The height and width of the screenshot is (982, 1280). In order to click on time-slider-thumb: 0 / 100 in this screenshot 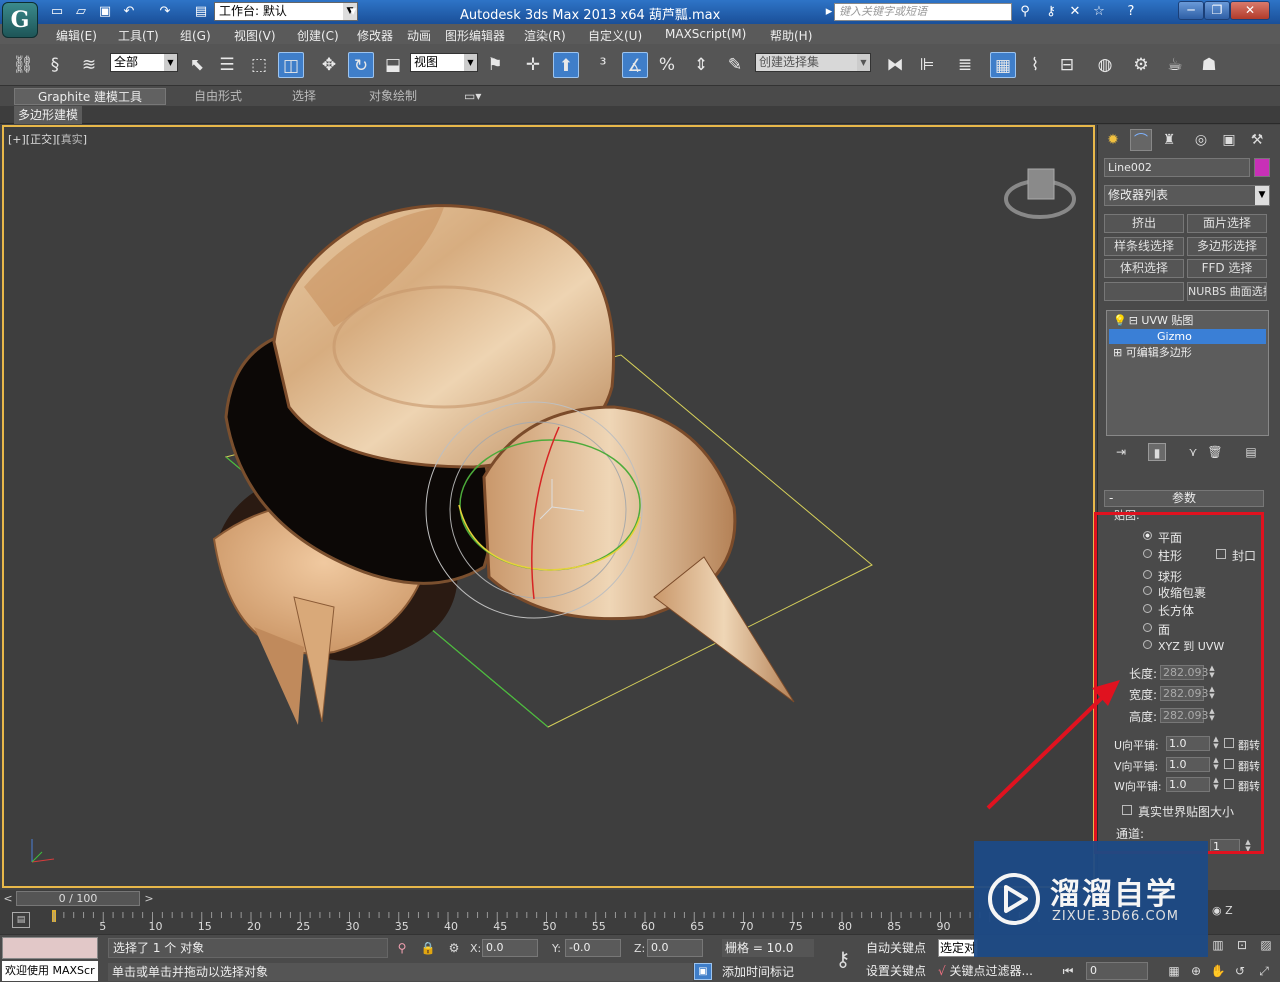, I will do `click(78, 898)`.